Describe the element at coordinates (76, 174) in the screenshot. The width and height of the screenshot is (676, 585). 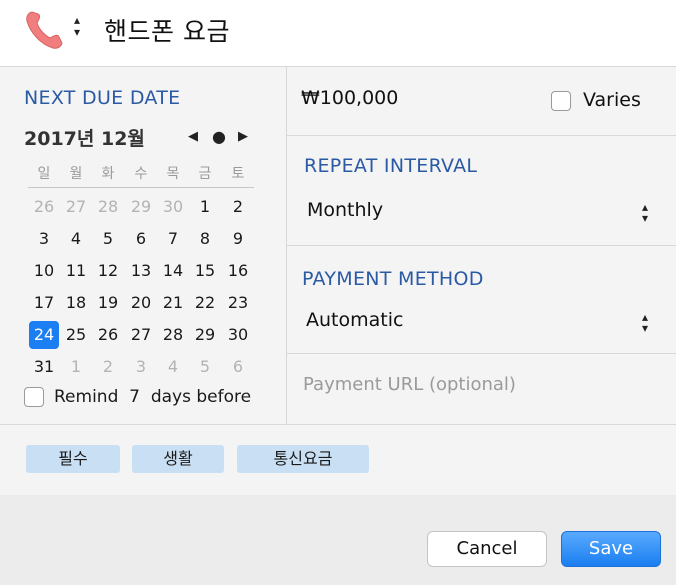
I see `weekday-label: 월` at that location.